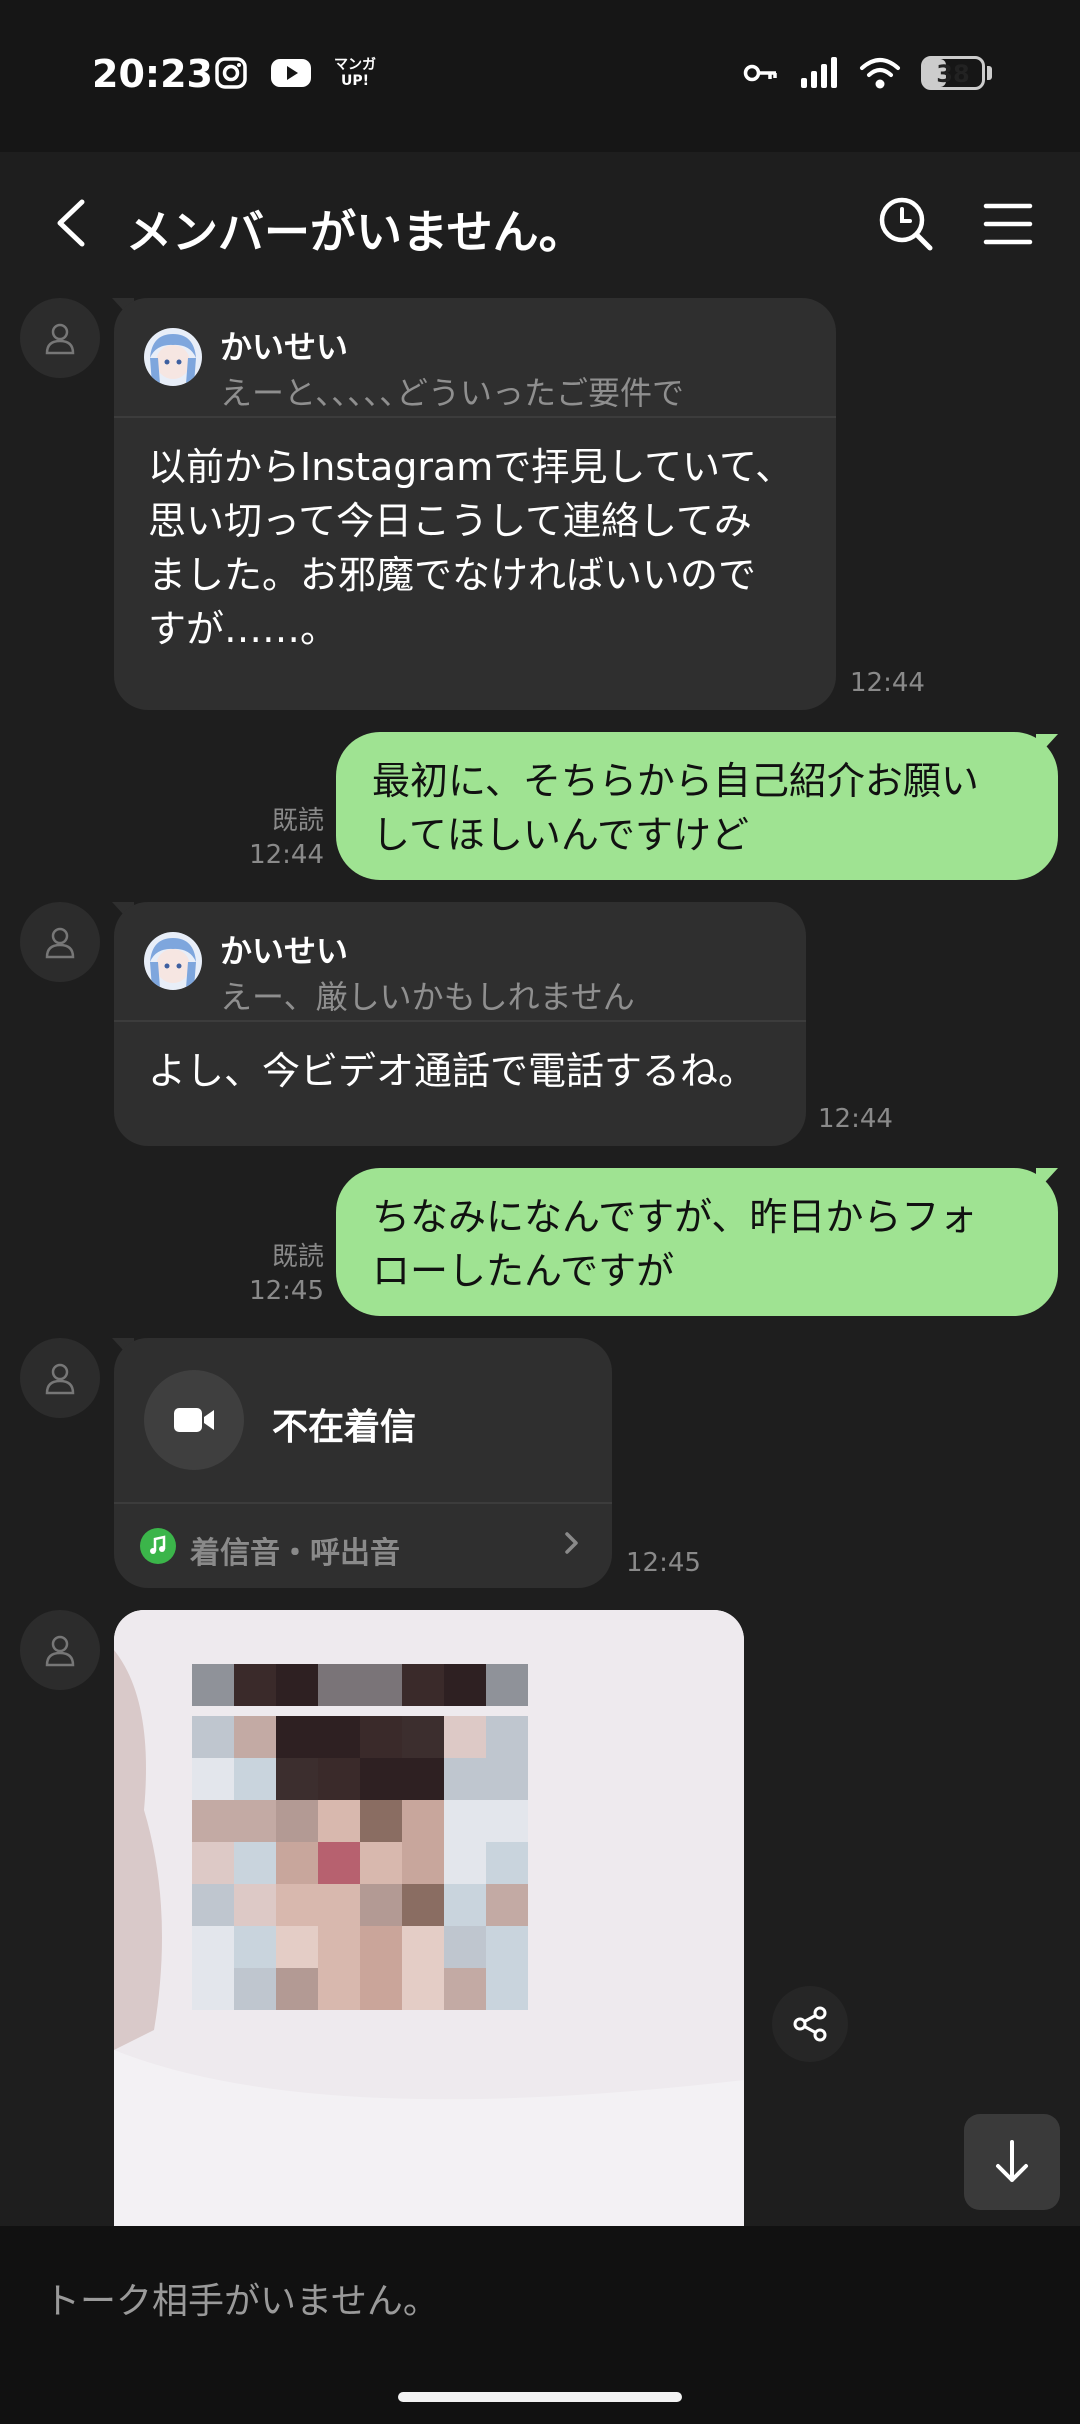 Image resolution: width=1080 pixels, height=2424 pixels. I want to click on ringtone-label: 着信音・呼出音, so click(295, 1553).